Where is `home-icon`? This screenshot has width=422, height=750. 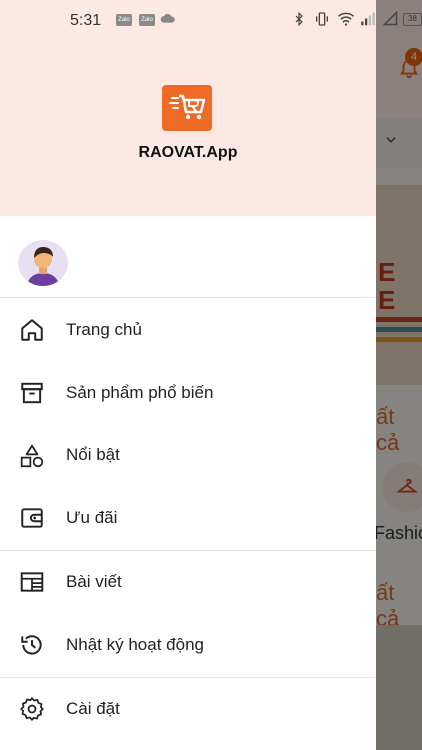
home-icon is located at coordinates (32, 330).